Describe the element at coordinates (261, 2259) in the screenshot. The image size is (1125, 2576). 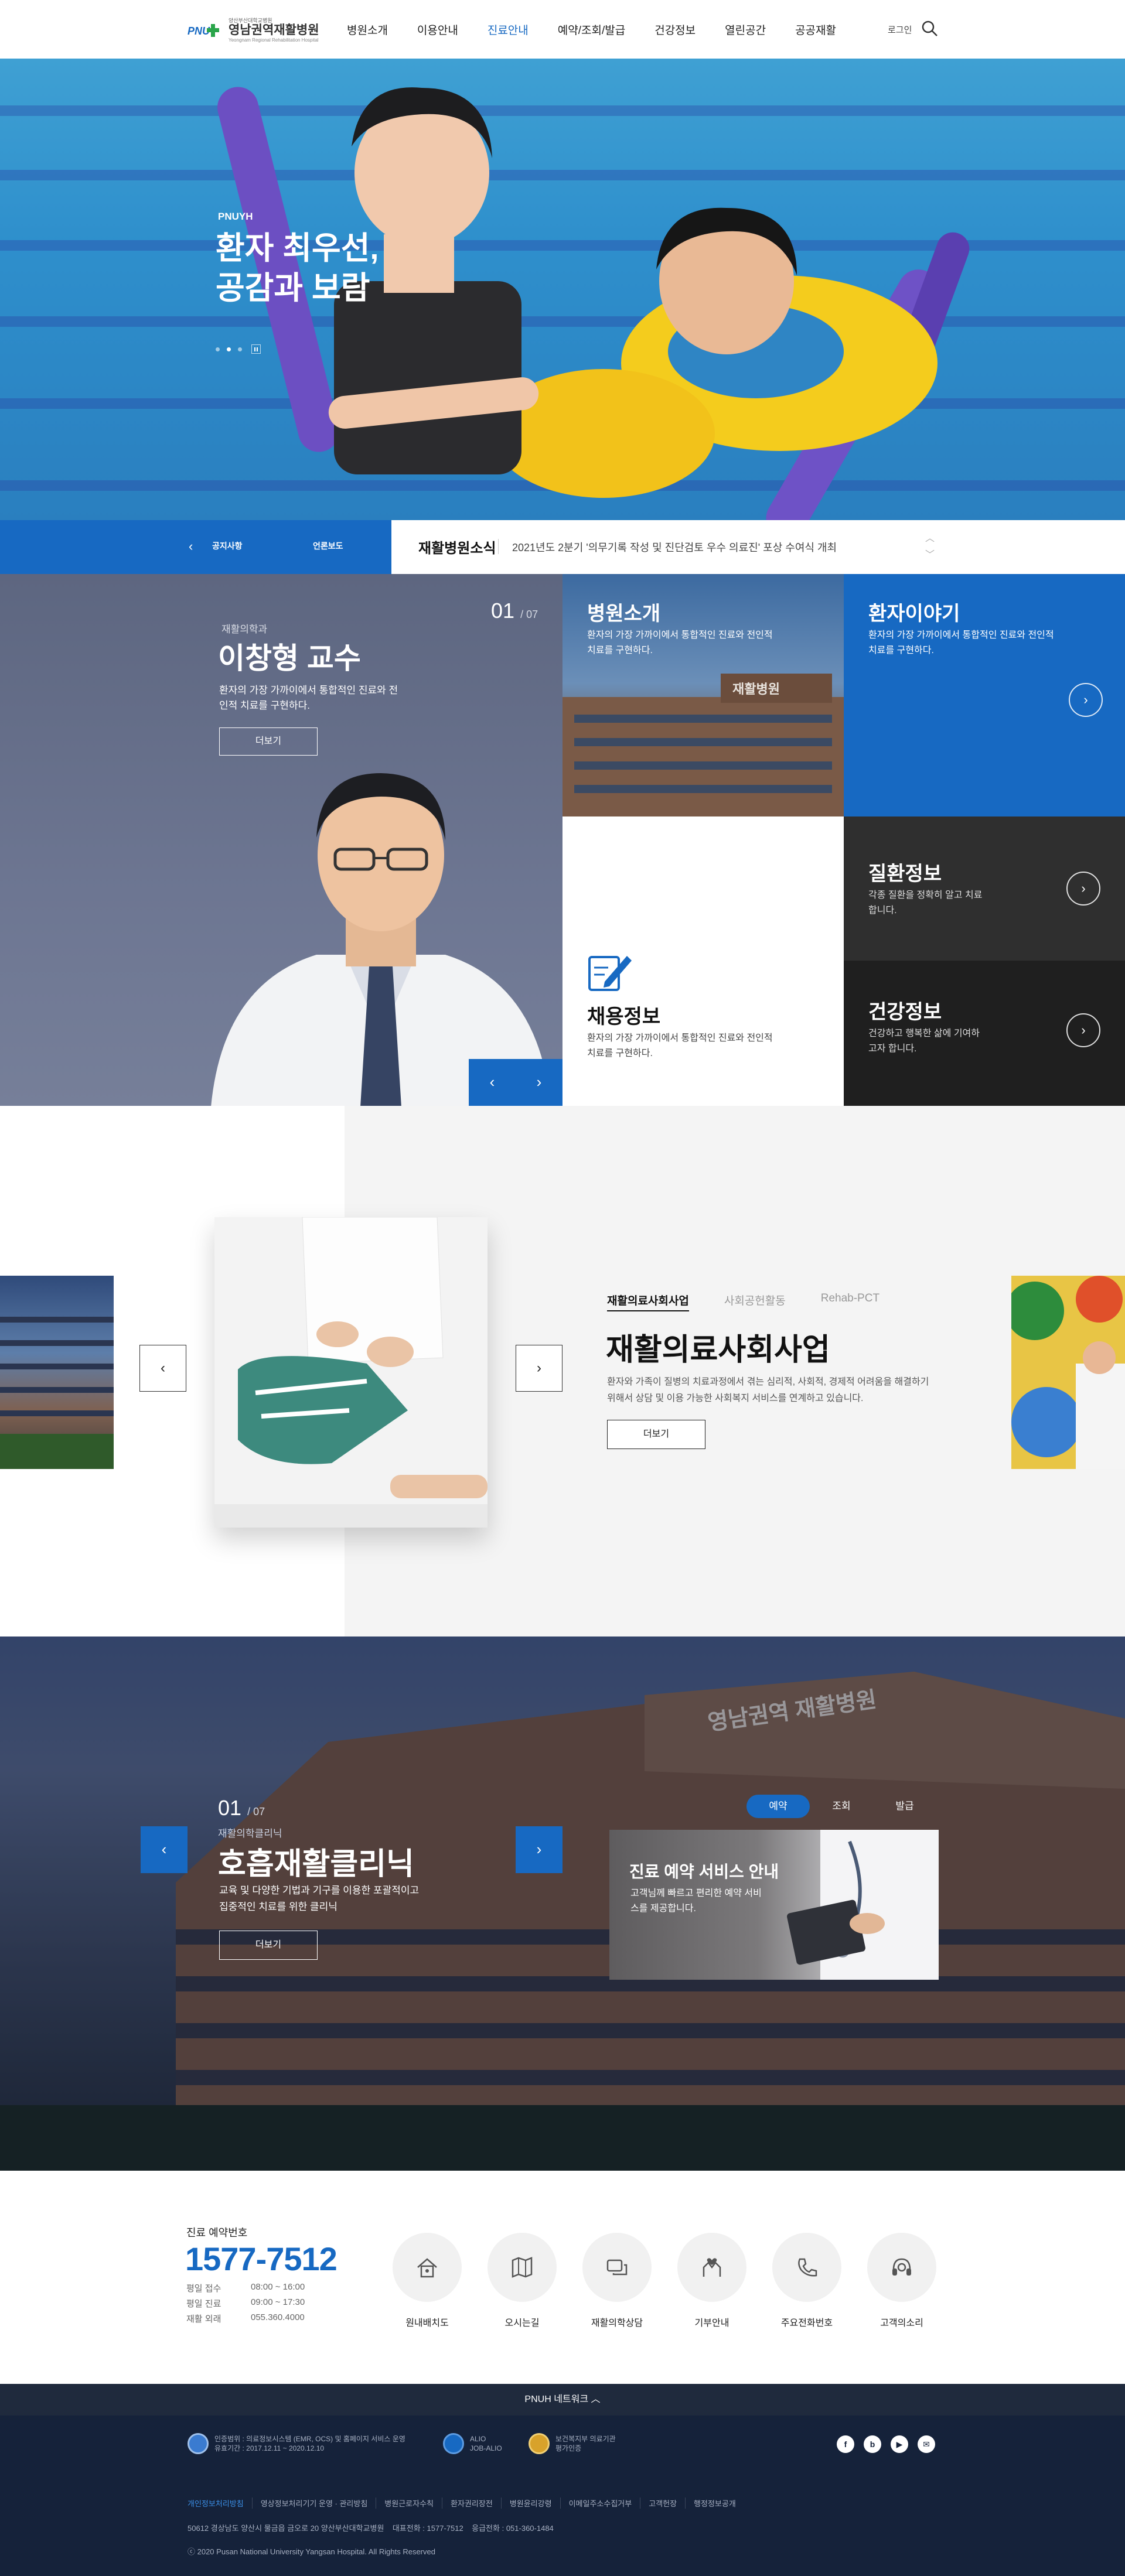
I see `reservation-phone-number: 1577-7512` at that location.